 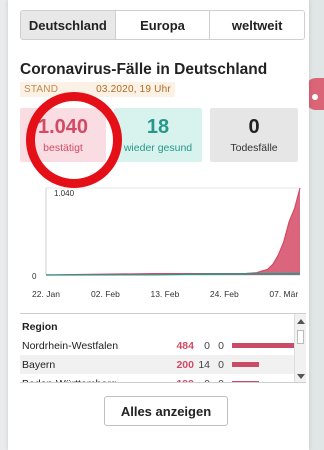 What do you see at coordinates (133, 89) in the screenshot?
I see `timestamp-value: 03.2020, 19 Uhr` at bounding box center [133, 89].